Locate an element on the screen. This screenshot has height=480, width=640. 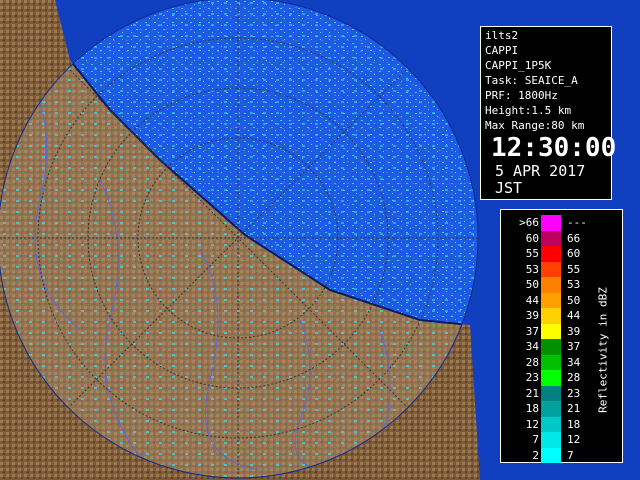
legend-high-value: 50 is located at coordinates (574, 300).